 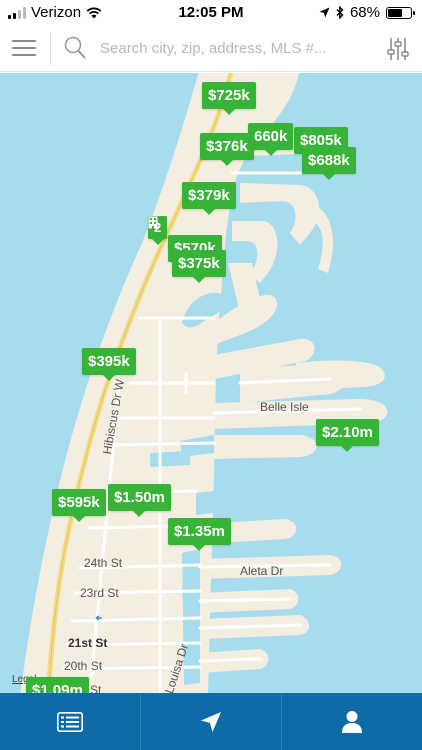 What do you see at coordinates (284, 407) in the screenshot?
I see `street-label-belle-isle: Belle Isle` at bounding box center [284, 407].